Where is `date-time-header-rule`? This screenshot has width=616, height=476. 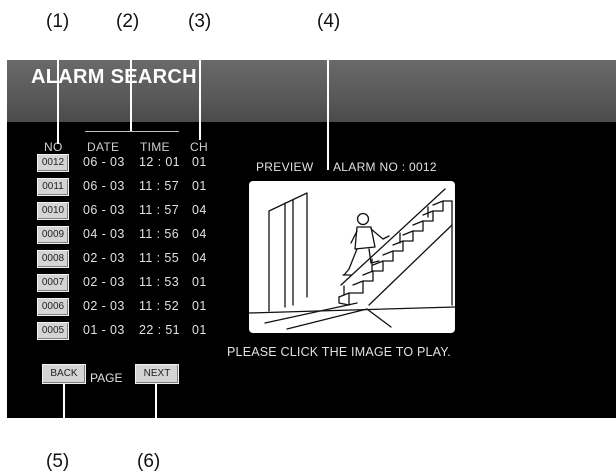 date-time-header-rule is located at coordinates (132, 131).